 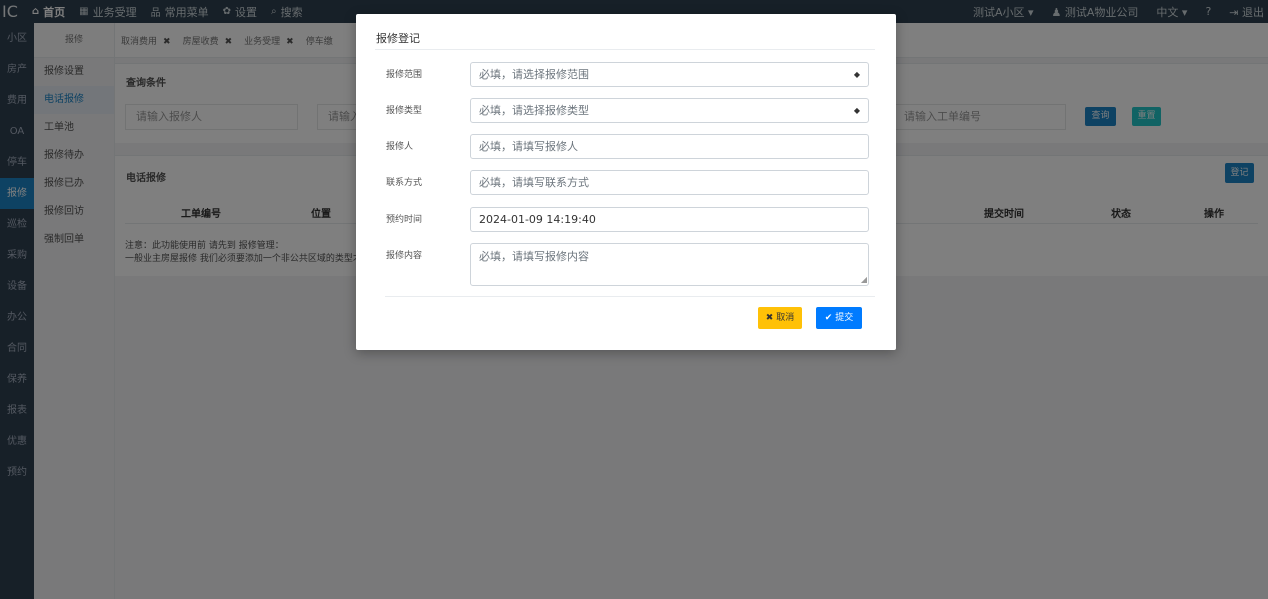 What do you see at coordinates (404, 111) in the screenshot?
I see `type-label: 报修类型` at bounding box center [404, 111].